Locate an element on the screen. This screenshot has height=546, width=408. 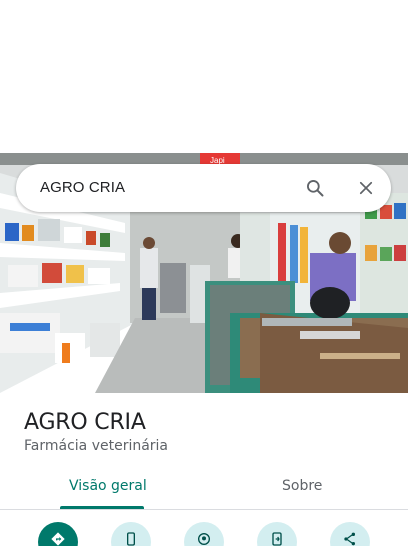
nearby-button is located at coordinates (204, 534).